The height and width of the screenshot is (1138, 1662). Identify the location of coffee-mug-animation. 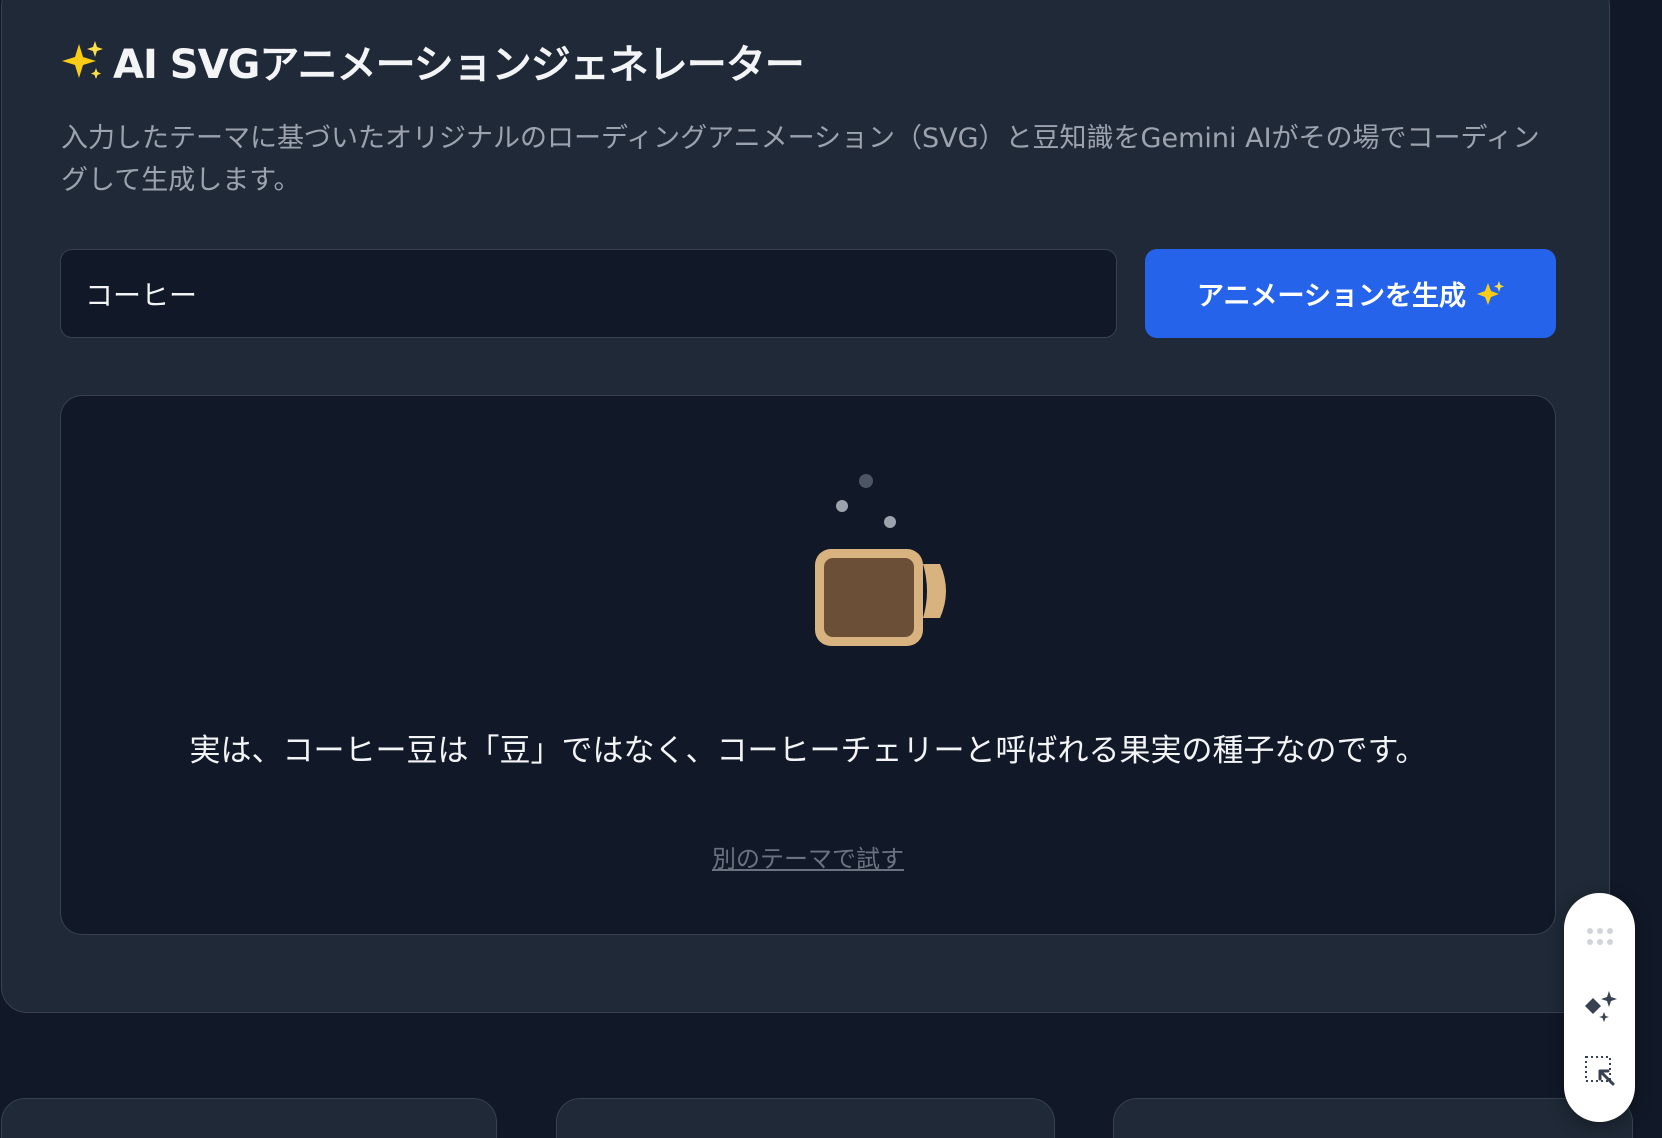
(880, 560).